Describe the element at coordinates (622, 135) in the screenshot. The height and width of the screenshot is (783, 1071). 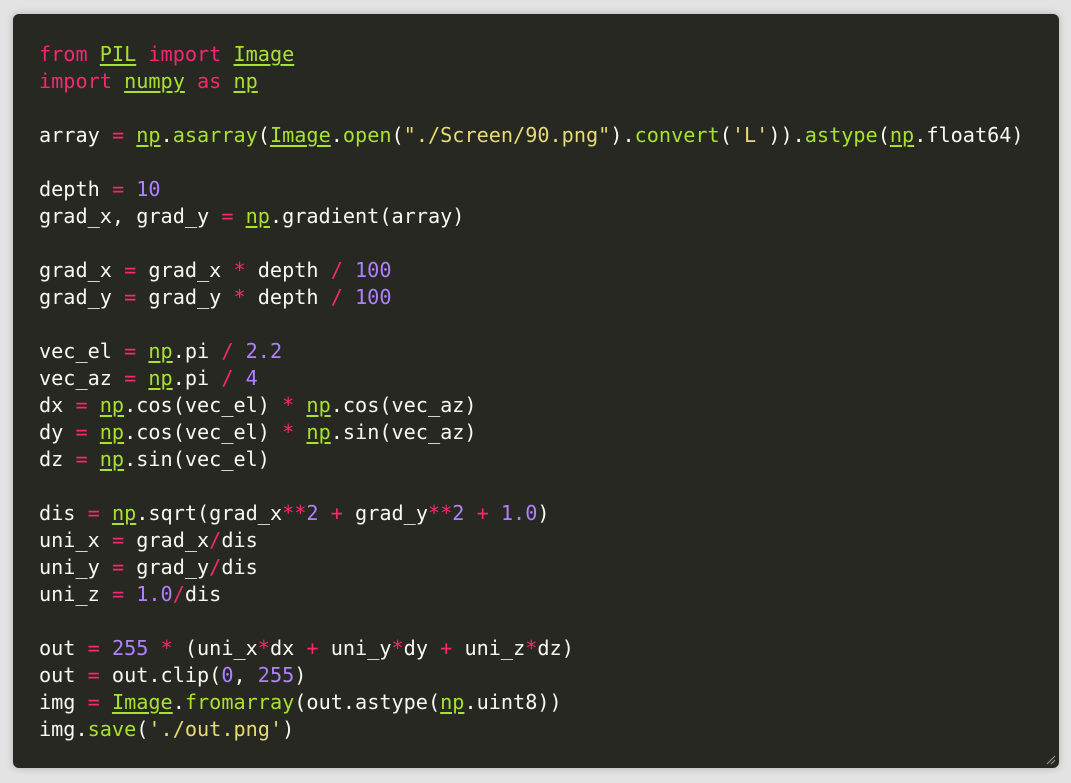
I see `text-token: ).` at that location.